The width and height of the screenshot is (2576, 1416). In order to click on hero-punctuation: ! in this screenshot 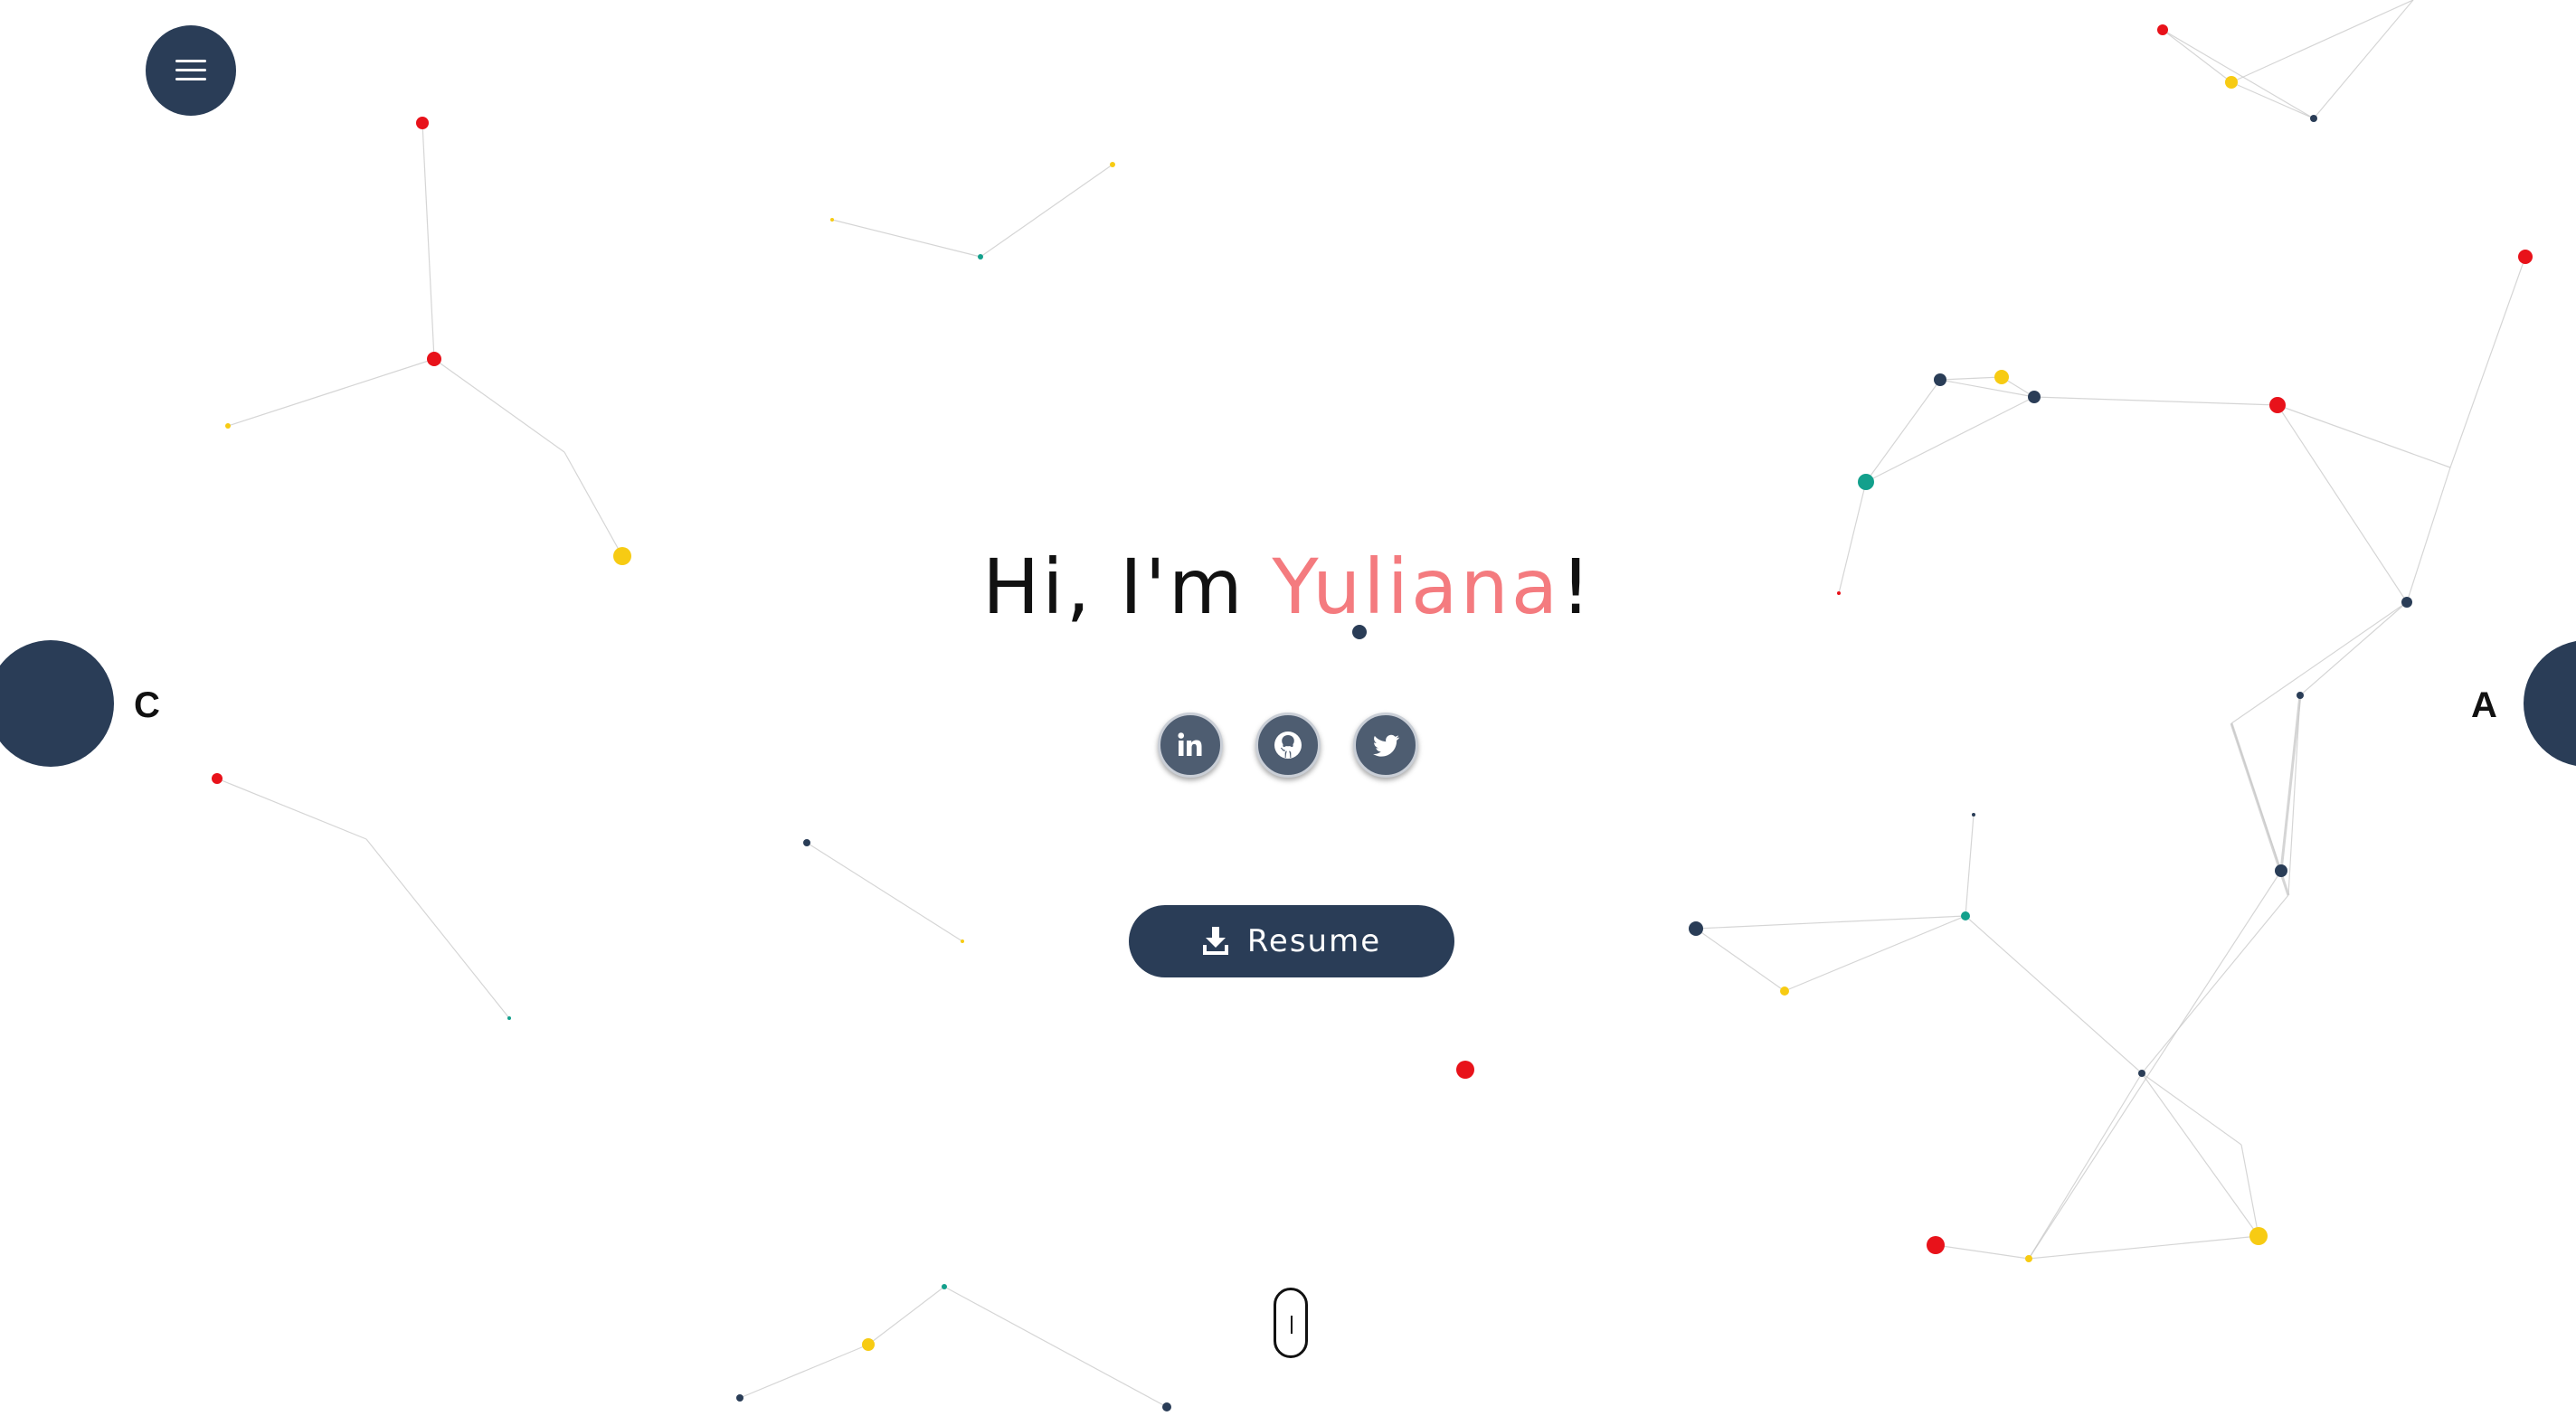, I will do `click(1577, 587)`.